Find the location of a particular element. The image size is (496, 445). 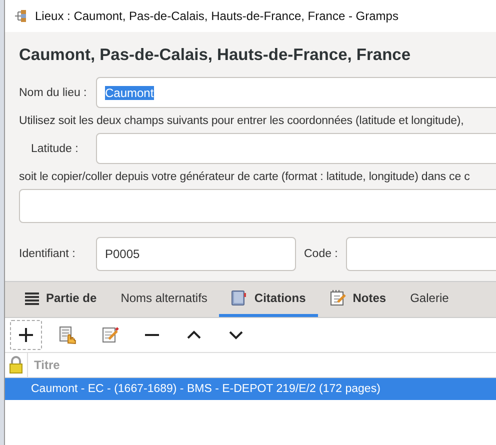

hand-document-icon is located at coordinates (68, 335).